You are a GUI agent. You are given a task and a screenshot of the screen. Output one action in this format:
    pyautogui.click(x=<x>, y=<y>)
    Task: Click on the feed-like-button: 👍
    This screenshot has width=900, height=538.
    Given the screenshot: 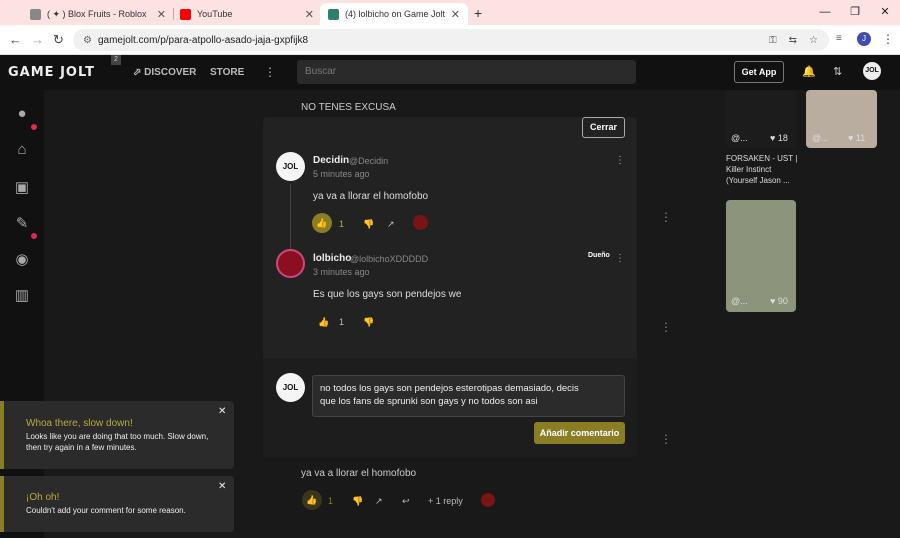 What is the action you would take?
    pyautogui.click(x=312, y=500)
    